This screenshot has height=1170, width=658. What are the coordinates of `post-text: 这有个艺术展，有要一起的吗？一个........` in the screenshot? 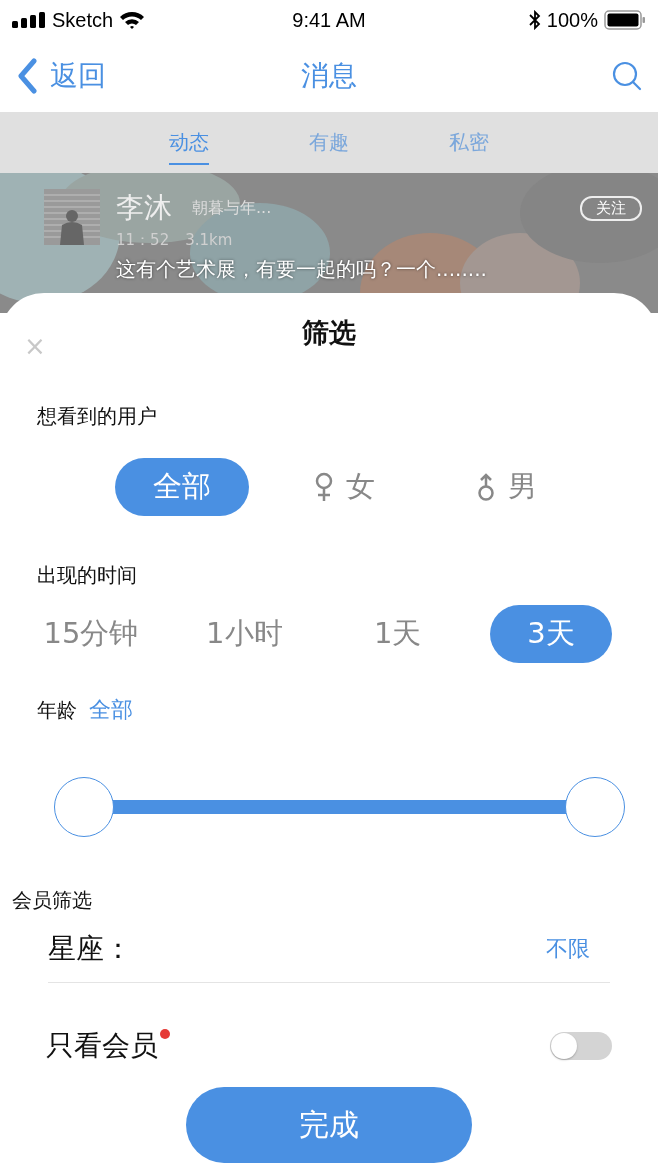 It's located at (302, 269).